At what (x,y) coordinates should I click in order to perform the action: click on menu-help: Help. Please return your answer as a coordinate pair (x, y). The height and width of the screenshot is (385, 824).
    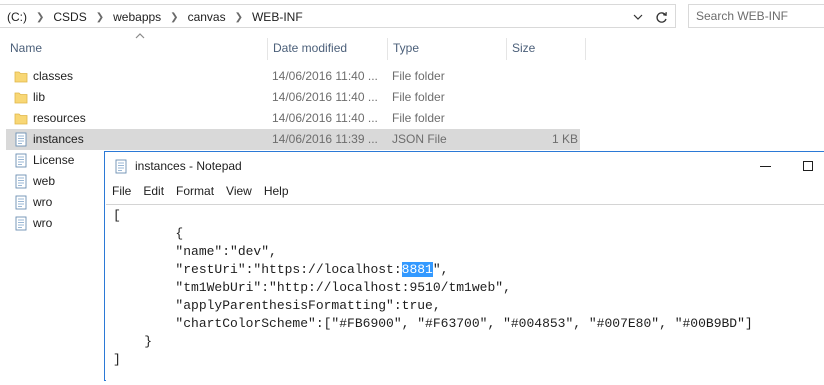
    Looking at the image, I should click on (276, 191).